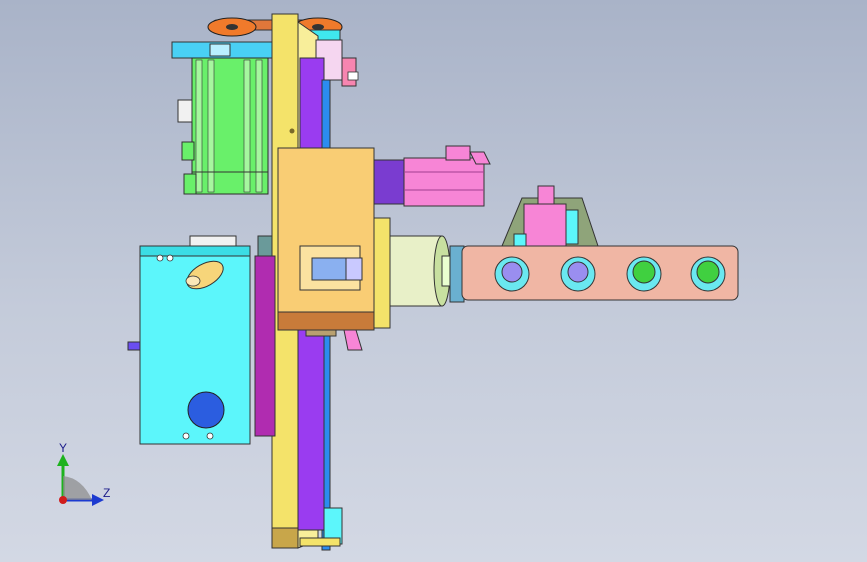 Image resolution: width=867 pixels, height=562 pixels. What do you see at coordinates (265, 246) in the screenshot?
I see `plate-spacer` at bounding box center [265, 246].